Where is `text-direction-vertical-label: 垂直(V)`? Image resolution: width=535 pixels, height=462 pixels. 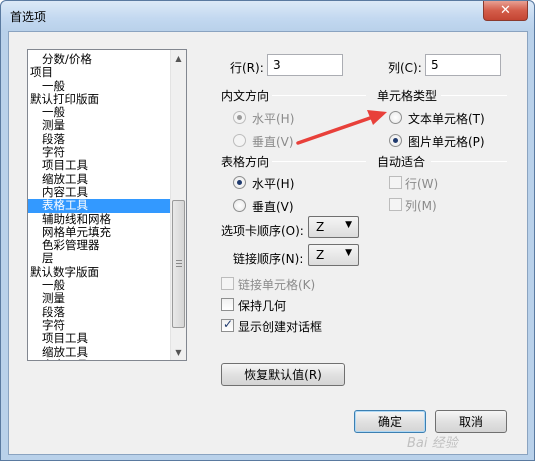
text-direction-vertical-label: 垂直(V) is located at coordinates (273, 142).